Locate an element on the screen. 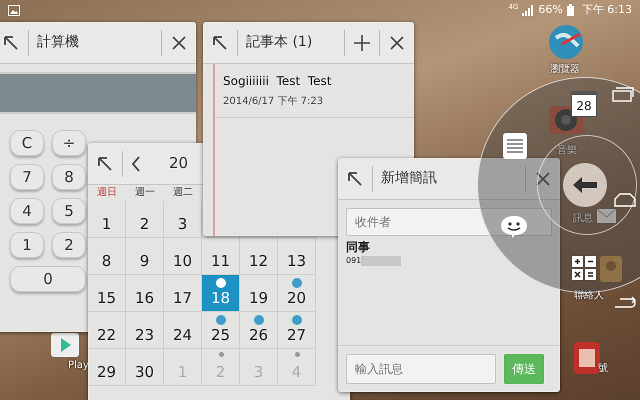  day-number: 17 is located at coordinates (183, 298).